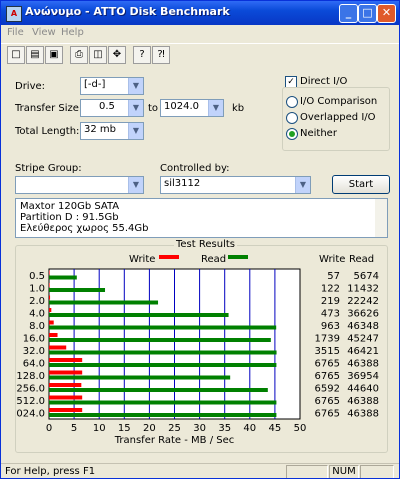  What do you see at coordinates (37, 313) in the screenshot?
I see `category-label: 4.0` at bounding box center [37, 313].